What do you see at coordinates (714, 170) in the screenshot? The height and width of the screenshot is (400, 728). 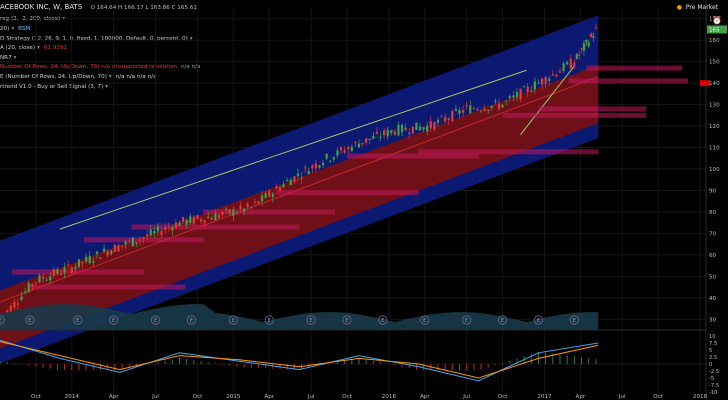 I see `y-tick-label: 100` at bounding box center [714, 170].